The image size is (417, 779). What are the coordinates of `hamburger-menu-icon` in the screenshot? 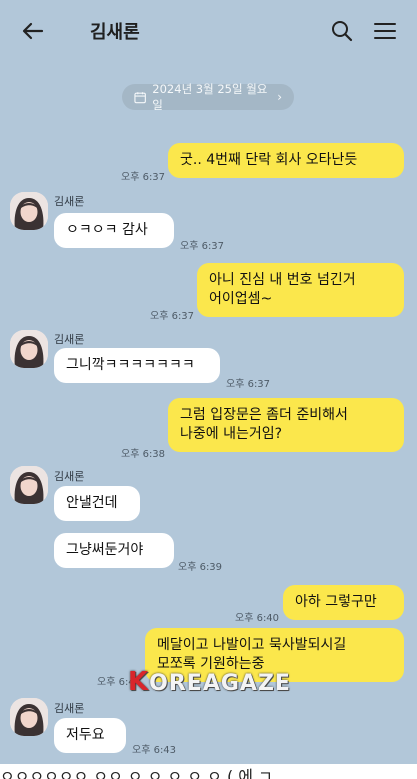 It's located at (385, 31).